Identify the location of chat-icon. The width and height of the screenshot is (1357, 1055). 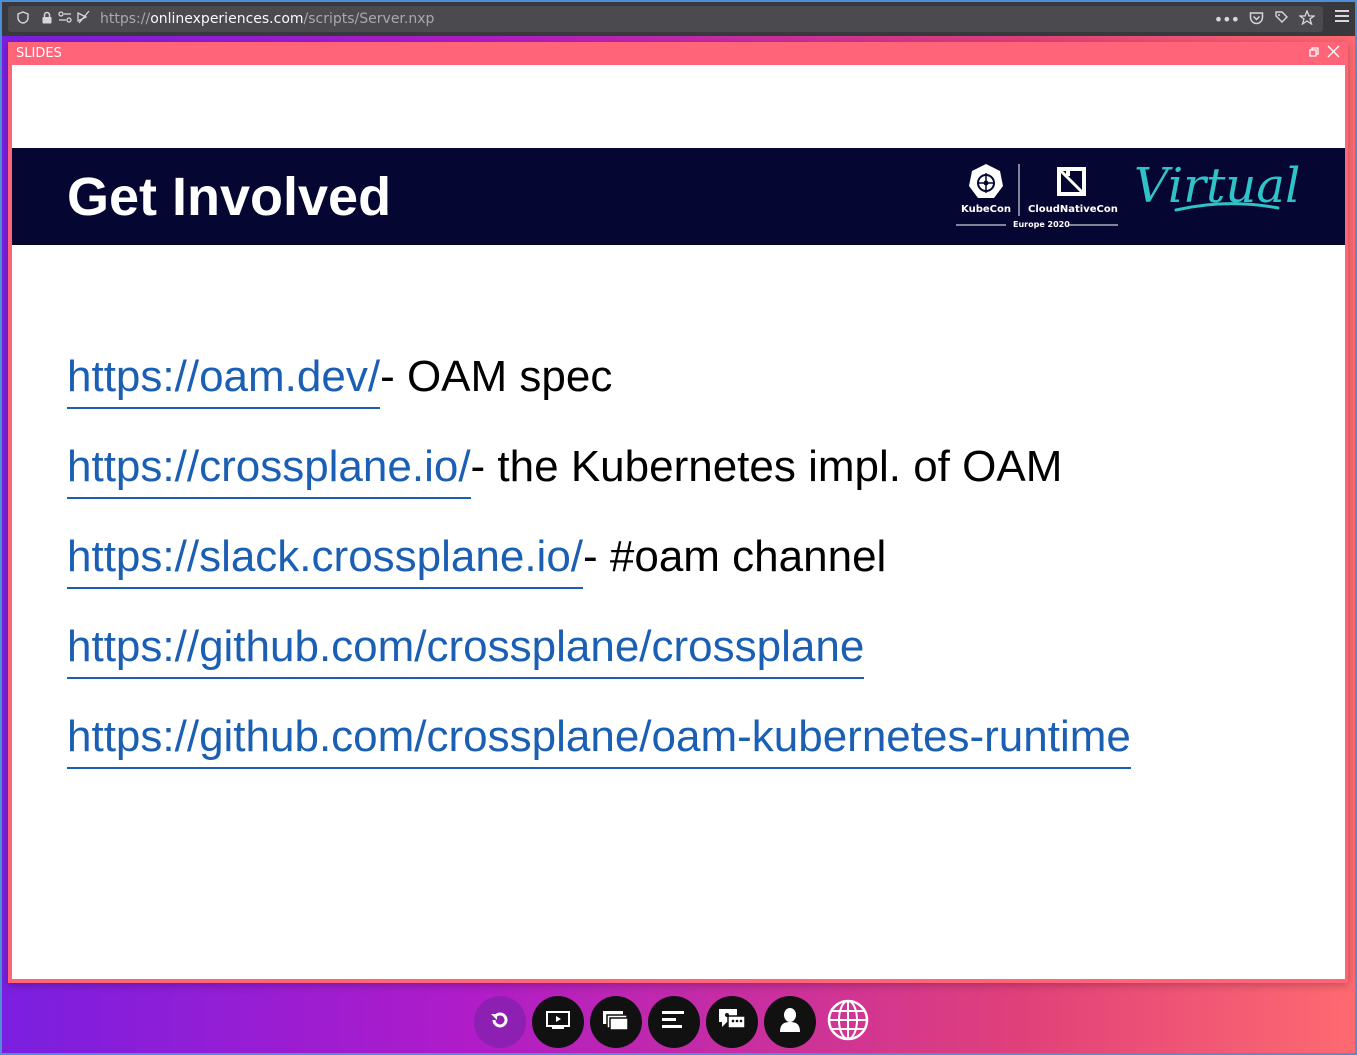
(732, 1022).